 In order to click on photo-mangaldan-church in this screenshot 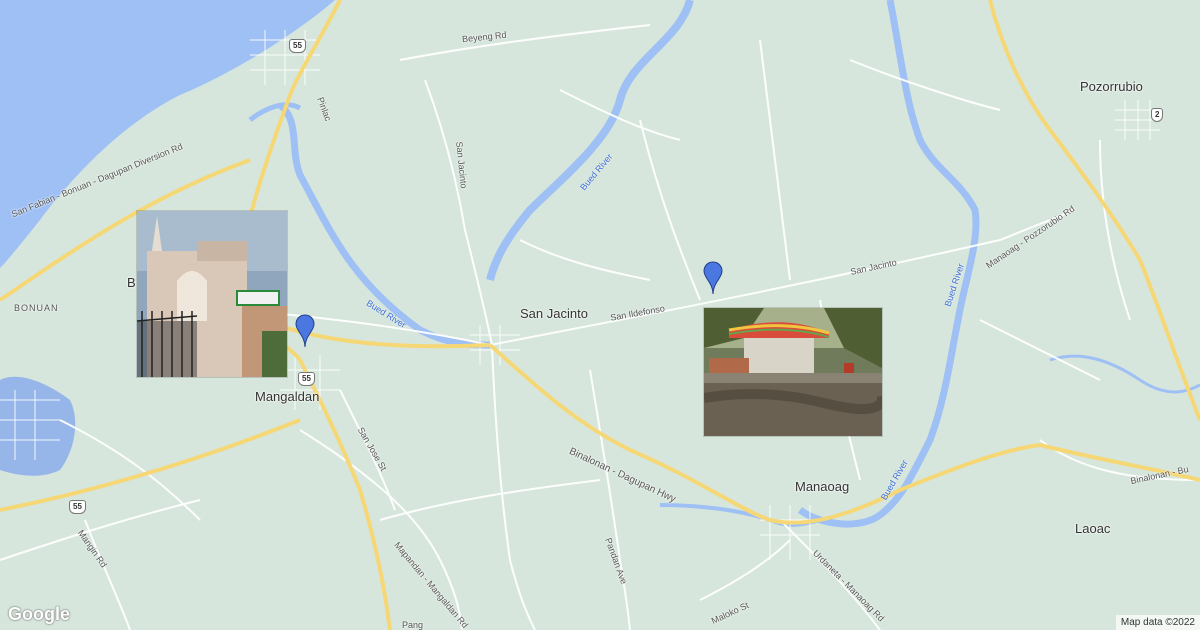, I will do `click(212, 294)`.